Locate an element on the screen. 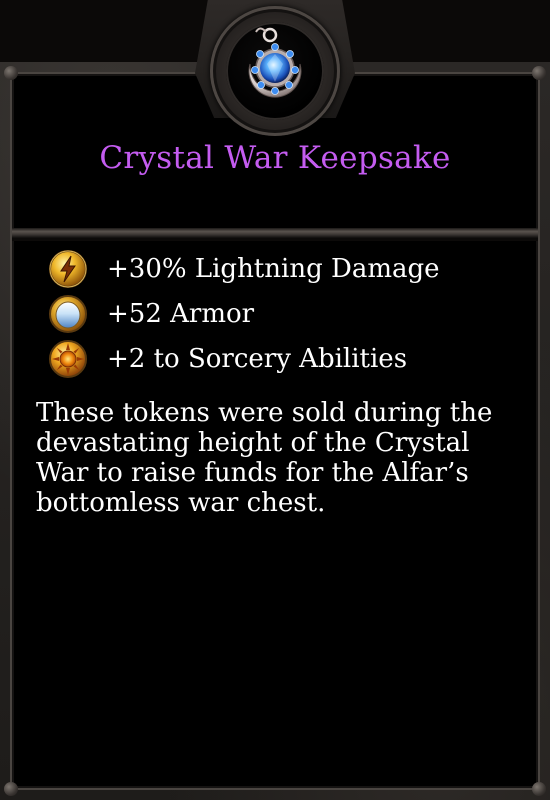 The height and width of the screenshot is (800, 550). header-divider is located at coordinates (275, 234).